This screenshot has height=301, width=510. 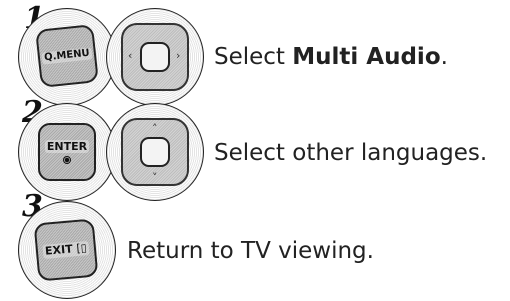 I want to click on multi-audio-term: Multi Audio, so click(x=366, y=57).